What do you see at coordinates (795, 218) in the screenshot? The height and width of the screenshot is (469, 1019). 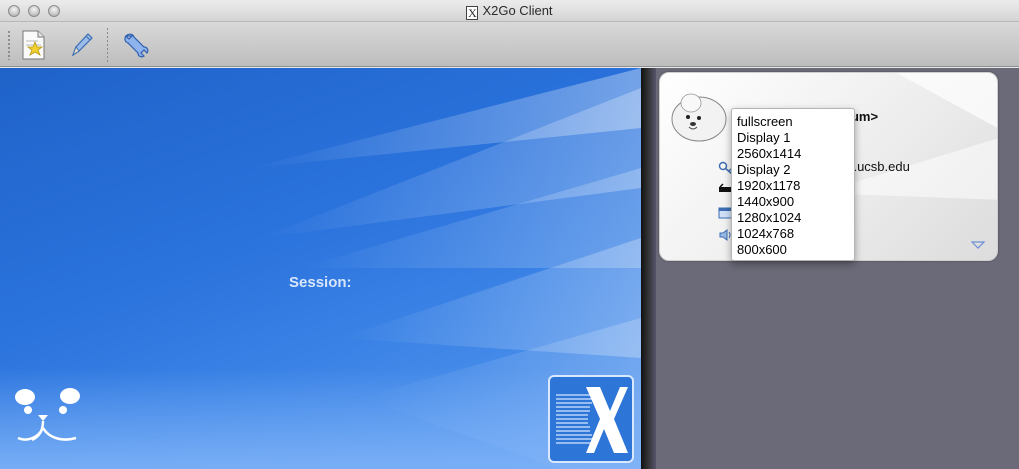 I see `resolution-option: 1280x1024` at bounding box center [795, 218].